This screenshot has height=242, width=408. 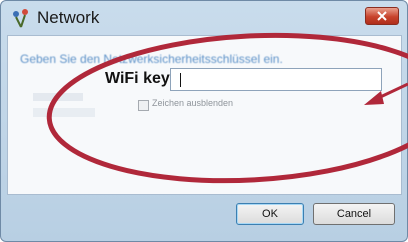 I want to click on hide-characters-label: Zeichen ausblenden, so click(x=192, y=103).